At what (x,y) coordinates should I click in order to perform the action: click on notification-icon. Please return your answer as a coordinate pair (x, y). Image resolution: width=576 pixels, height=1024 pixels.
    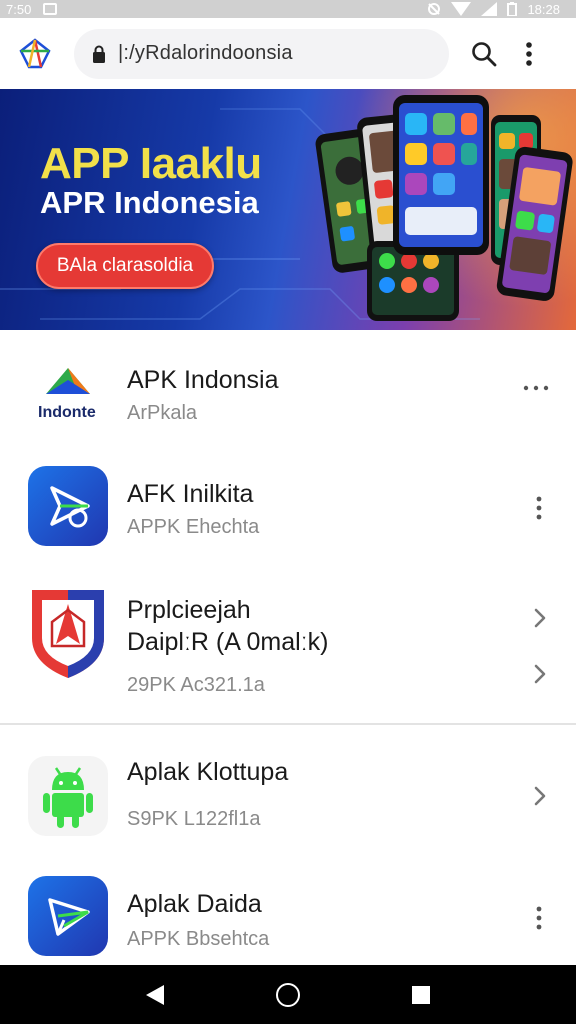
    Looking at the image, I should click on (50, 9).